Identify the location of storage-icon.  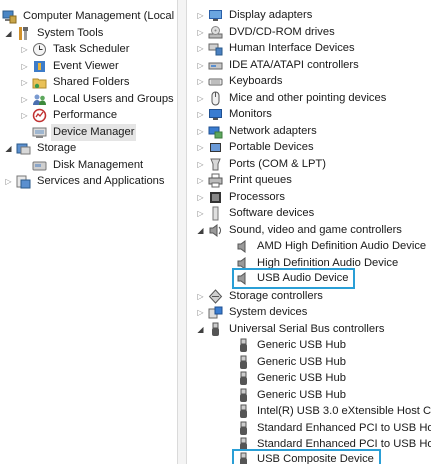
(23, 148).